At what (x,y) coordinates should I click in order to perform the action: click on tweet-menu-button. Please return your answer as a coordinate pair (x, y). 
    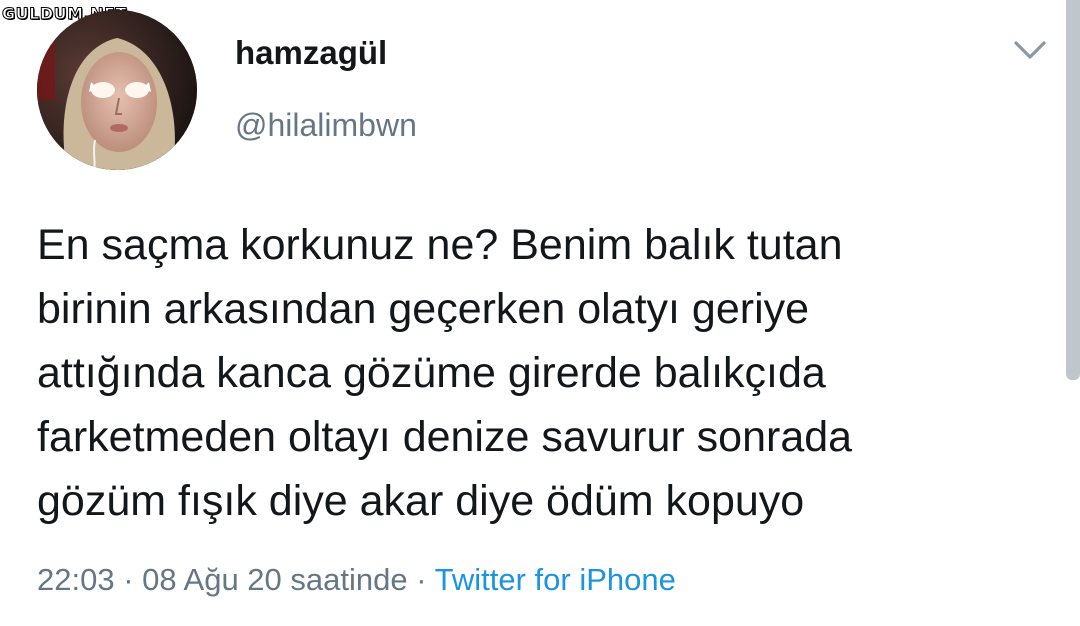
    Looking at the image, I should click on (1030, 50).